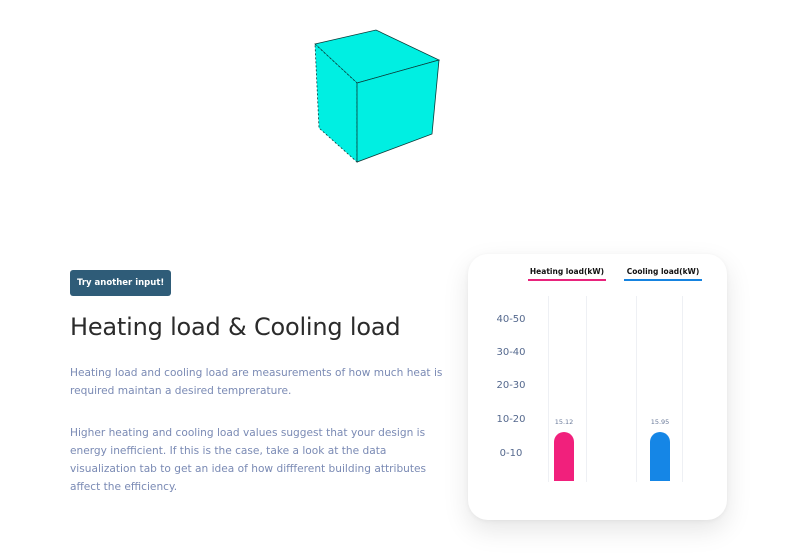 This screenshot has width=800, height=557. What do you see at coordinates (511, 319) in the screenshot?
I see `y-tick-label: 40-50` at bounding box center [511, 319].